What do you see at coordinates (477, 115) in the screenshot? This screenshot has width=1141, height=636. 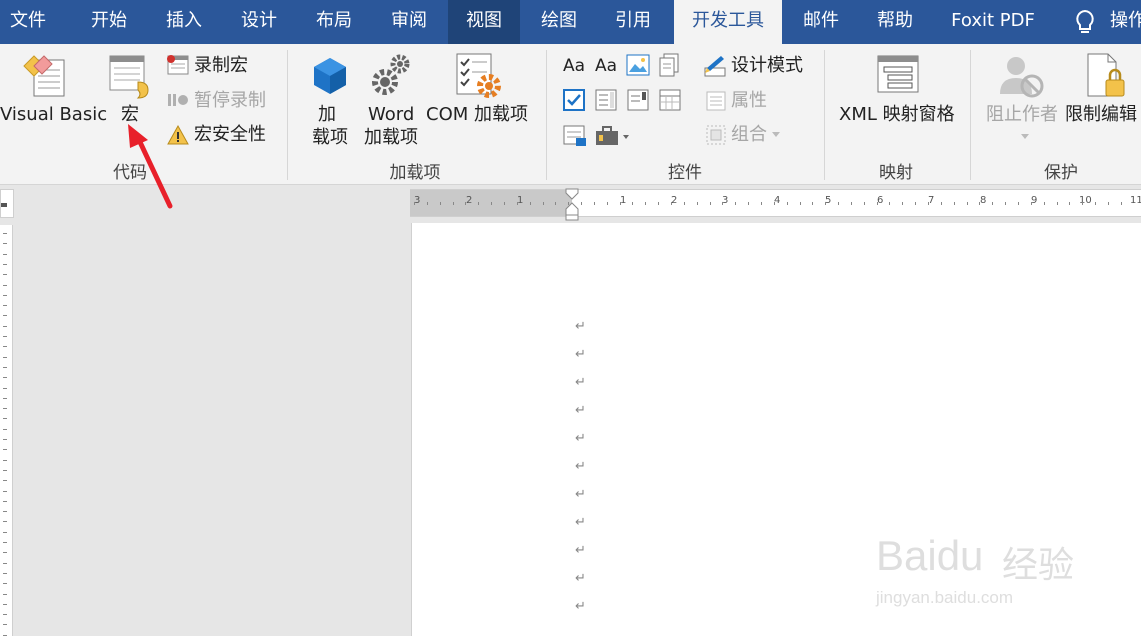 I see `com-addins-button: COM 加载项` at bounding box center [477, 115].